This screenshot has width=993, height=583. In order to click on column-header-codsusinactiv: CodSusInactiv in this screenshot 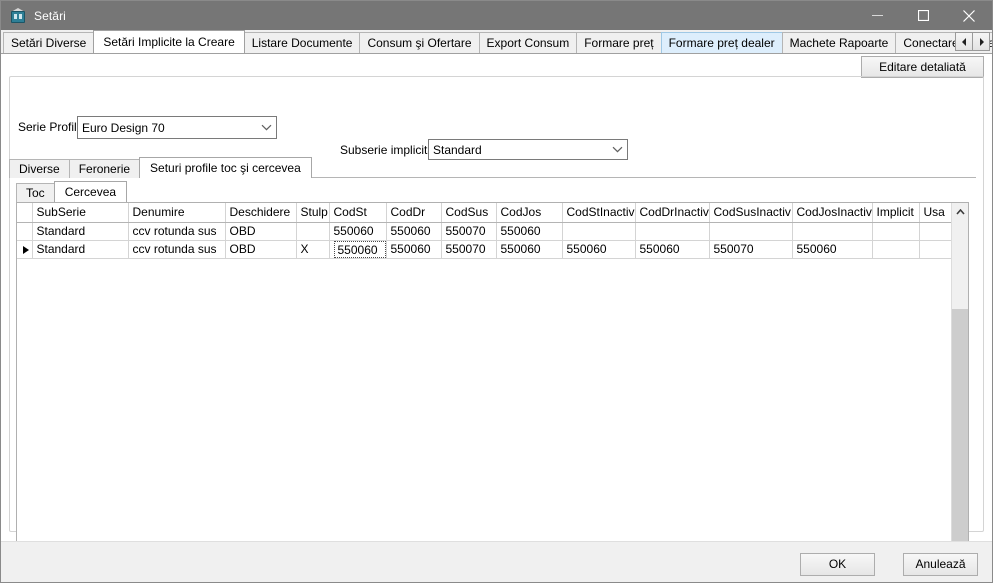, I will do `click(751, 213)`.